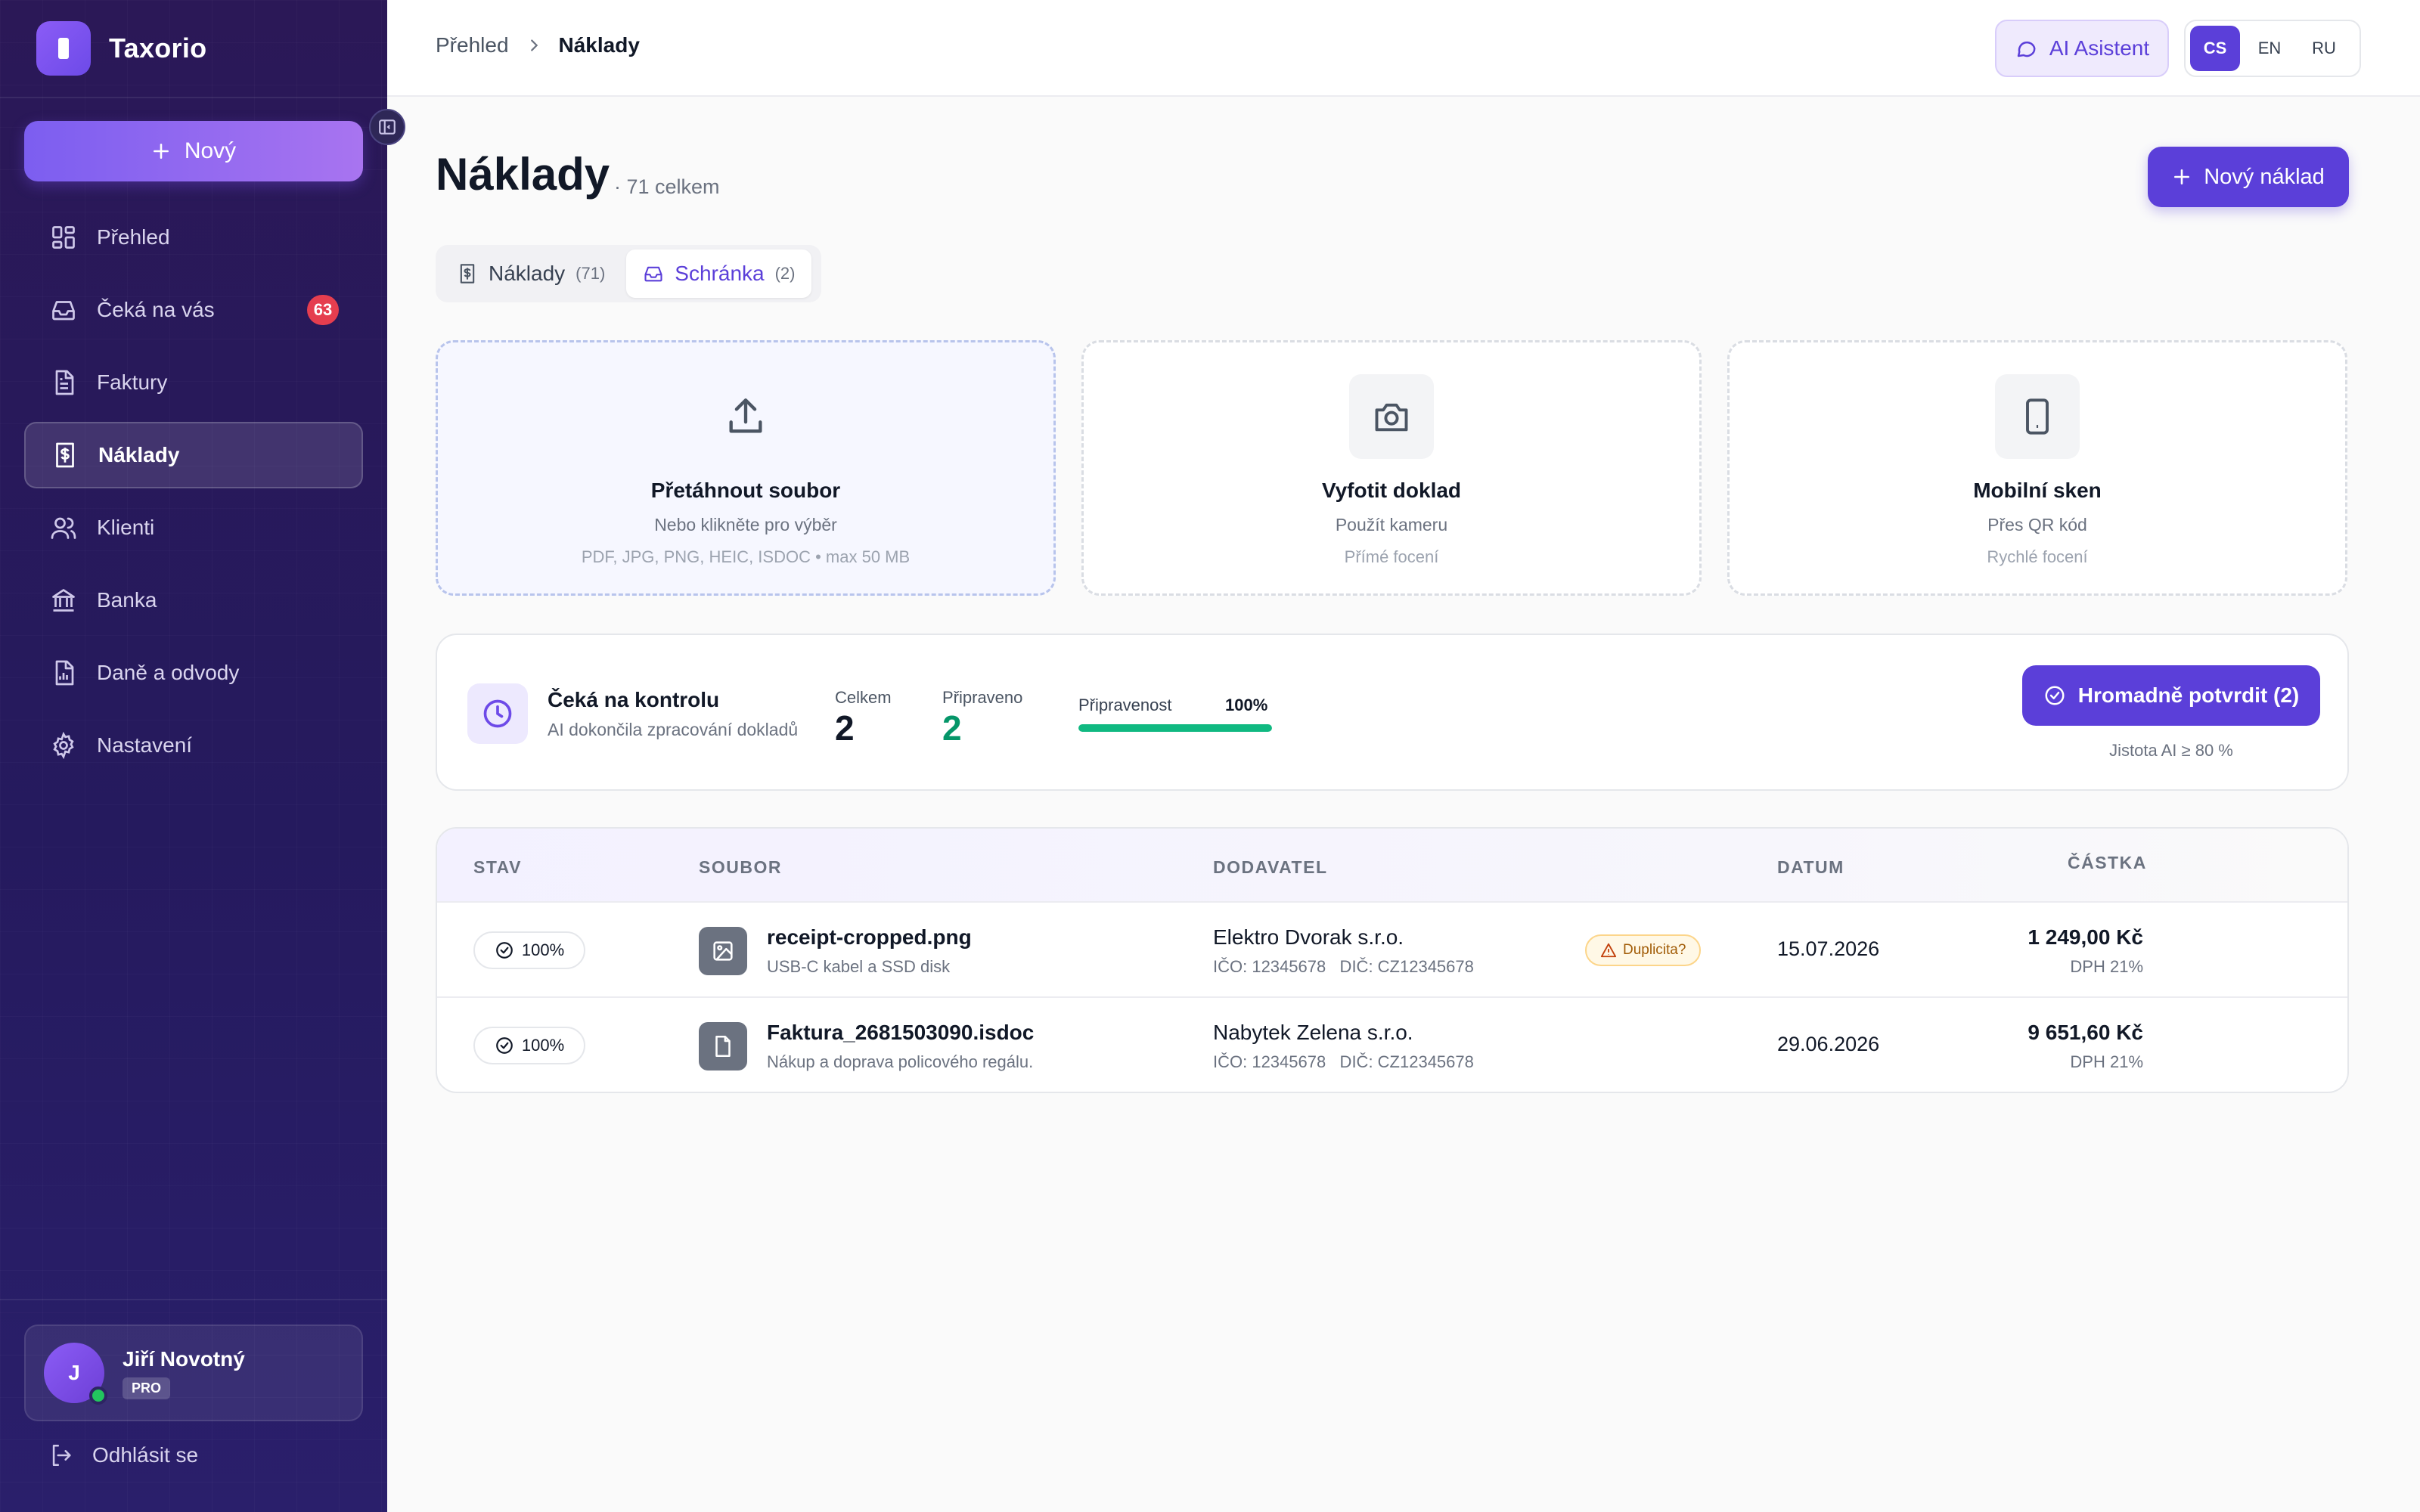  What do you see at coordinates (193, 527) in the screenshot?
I see `sidebar-item-klienti: Klienti` at bounding box center [193, 527].